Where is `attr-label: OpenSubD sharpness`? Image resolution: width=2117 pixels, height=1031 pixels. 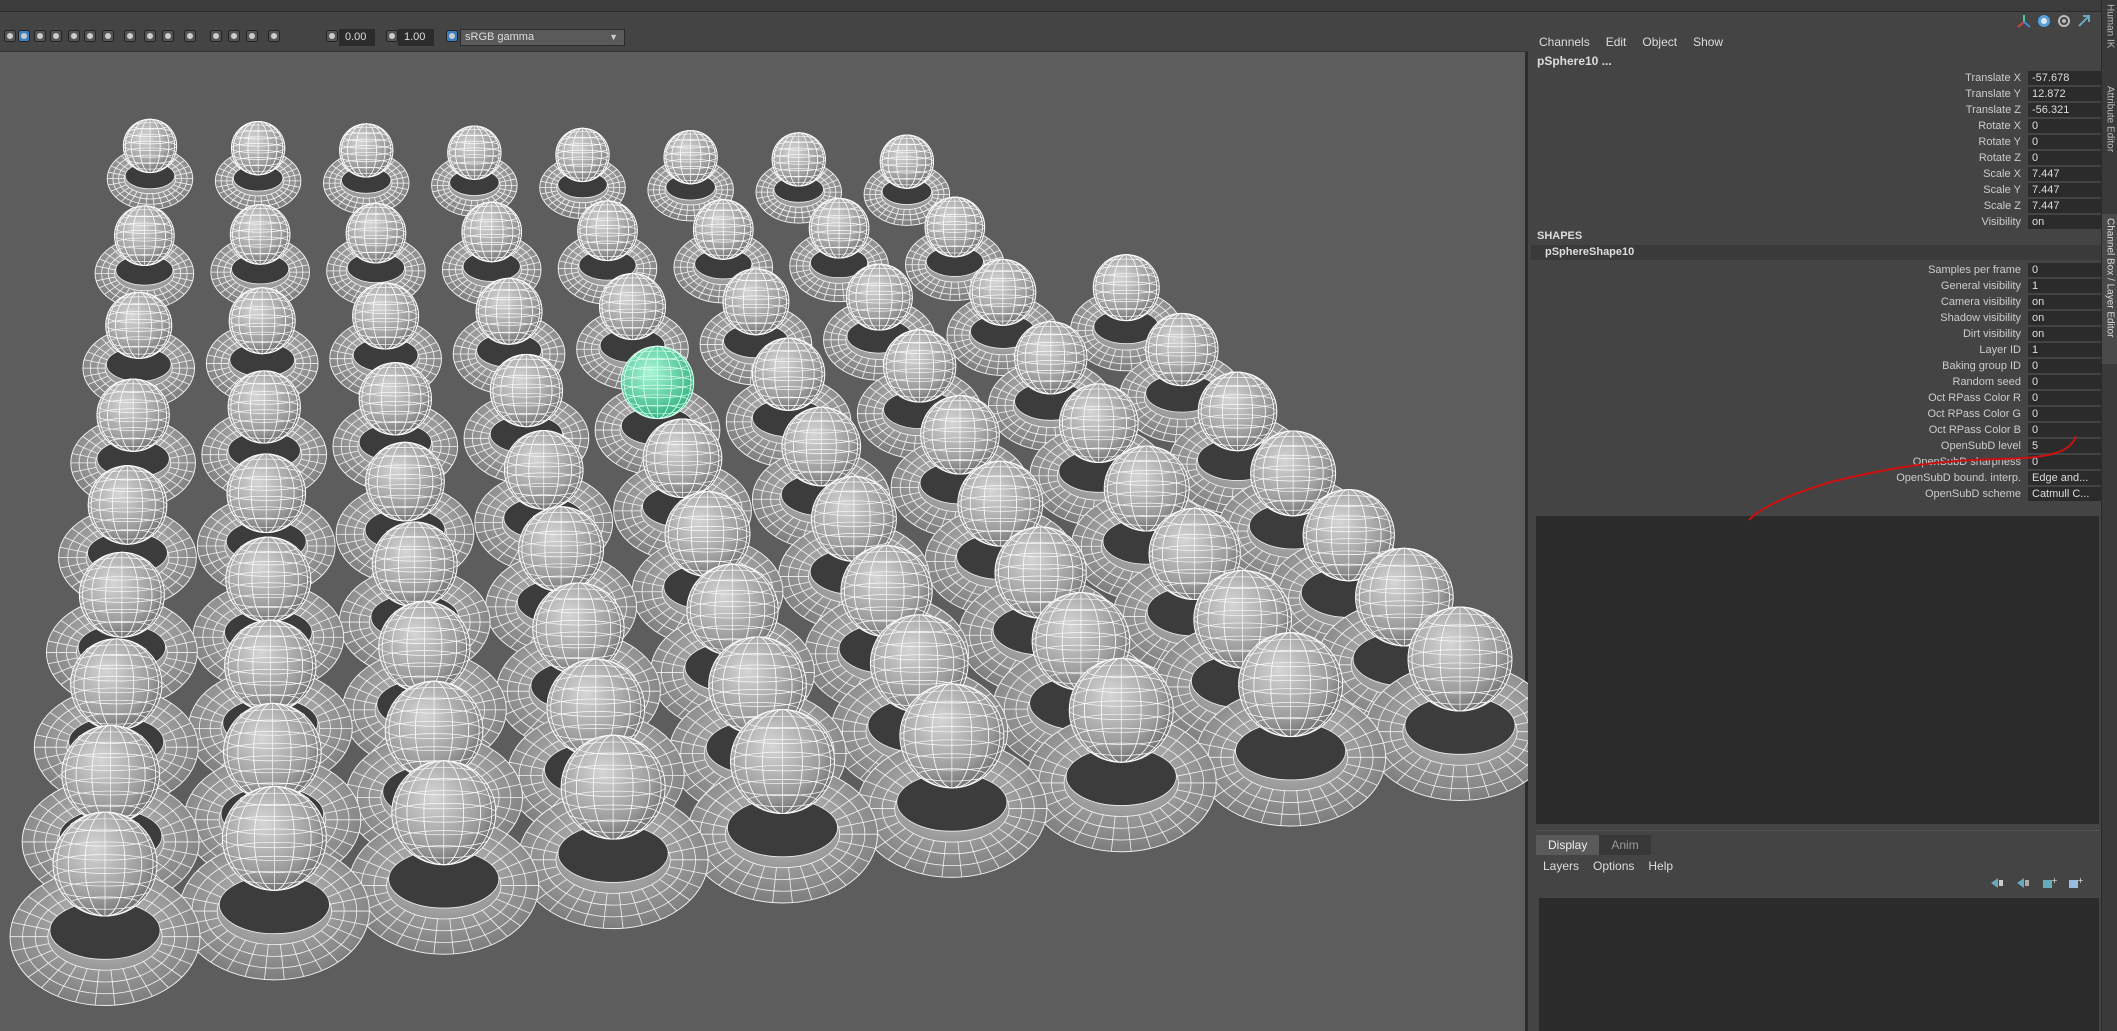
attr-label: OpenSubD sharpness is located at coordinates (1967, 462).